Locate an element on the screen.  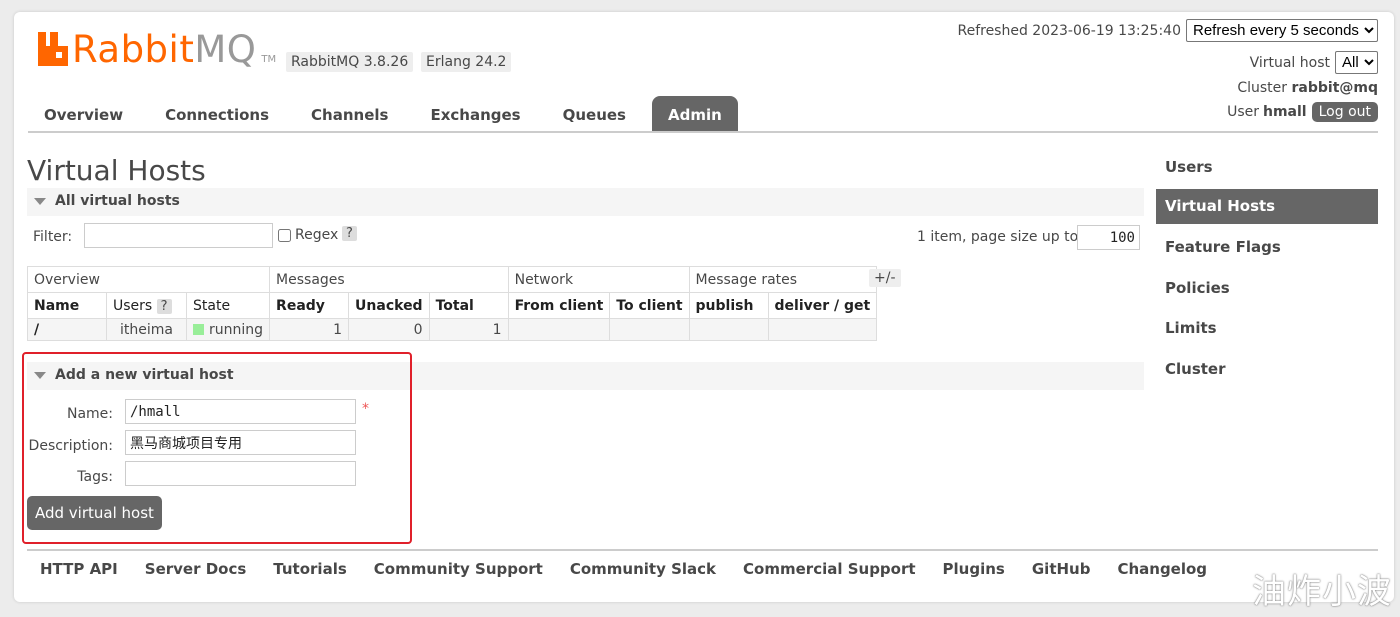
nav-feature-flags: Feature Flags is located at coordinates (1267, 247).